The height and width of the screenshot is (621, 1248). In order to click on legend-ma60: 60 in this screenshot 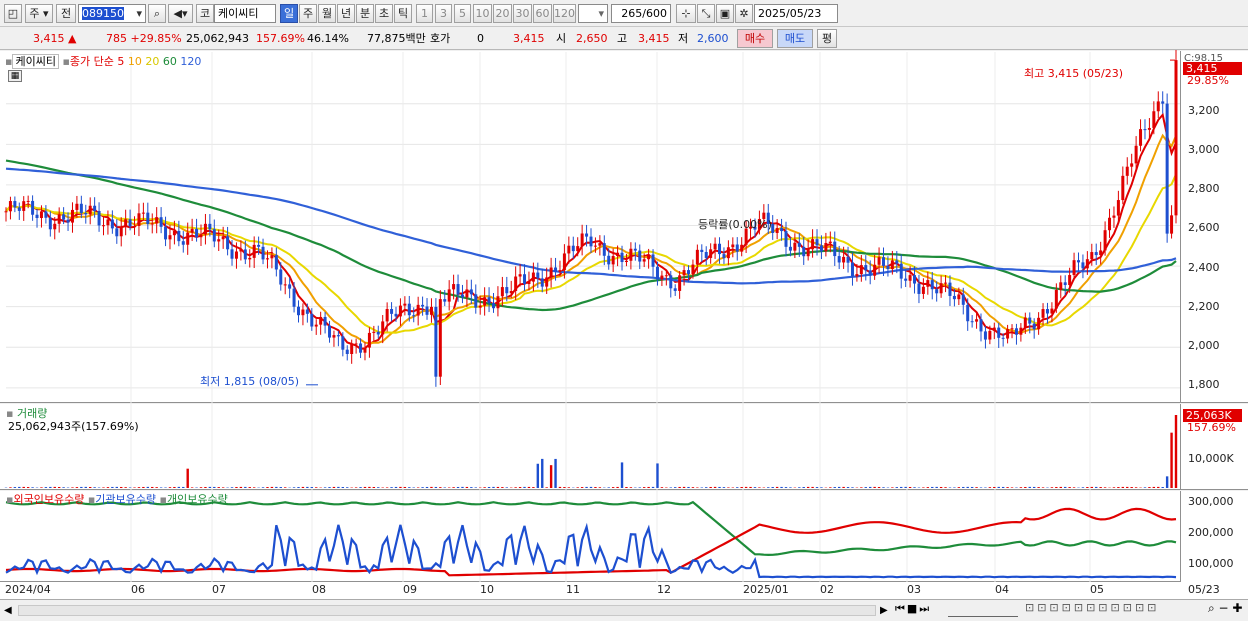, I will do `click(169, 61)`.